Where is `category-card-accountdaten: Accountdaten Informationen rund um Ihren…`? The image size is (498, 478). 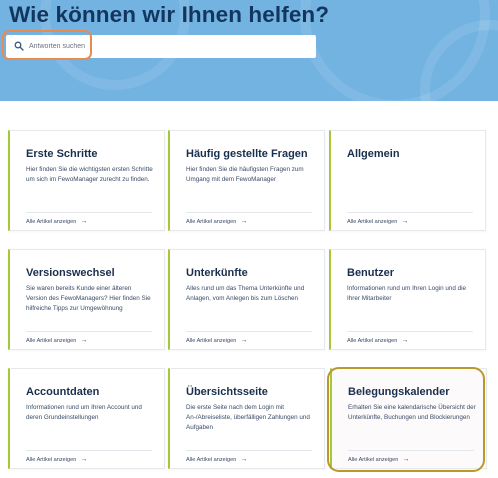
category-card-accountdaten: Accountdaten Informationen rund um Ihren… is located at coordinates (86, 418).